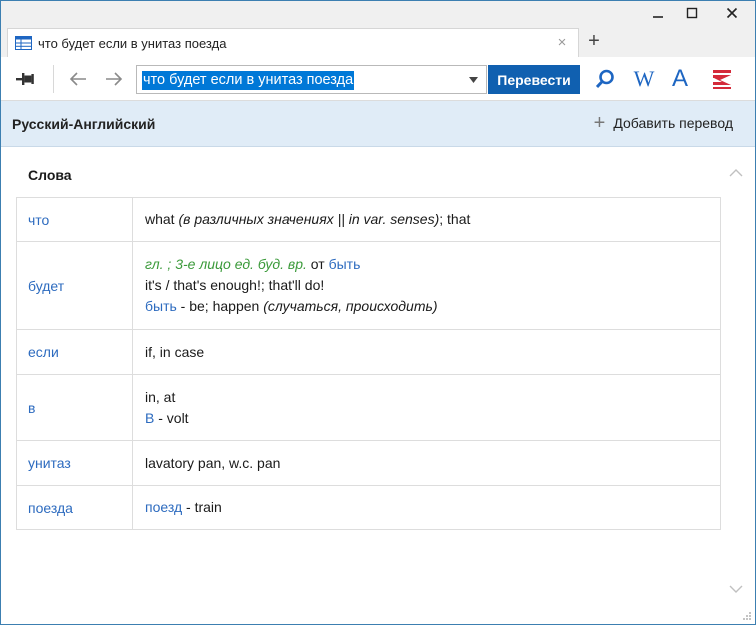  I want to click on scroll-down-icon, so click(736, 589).